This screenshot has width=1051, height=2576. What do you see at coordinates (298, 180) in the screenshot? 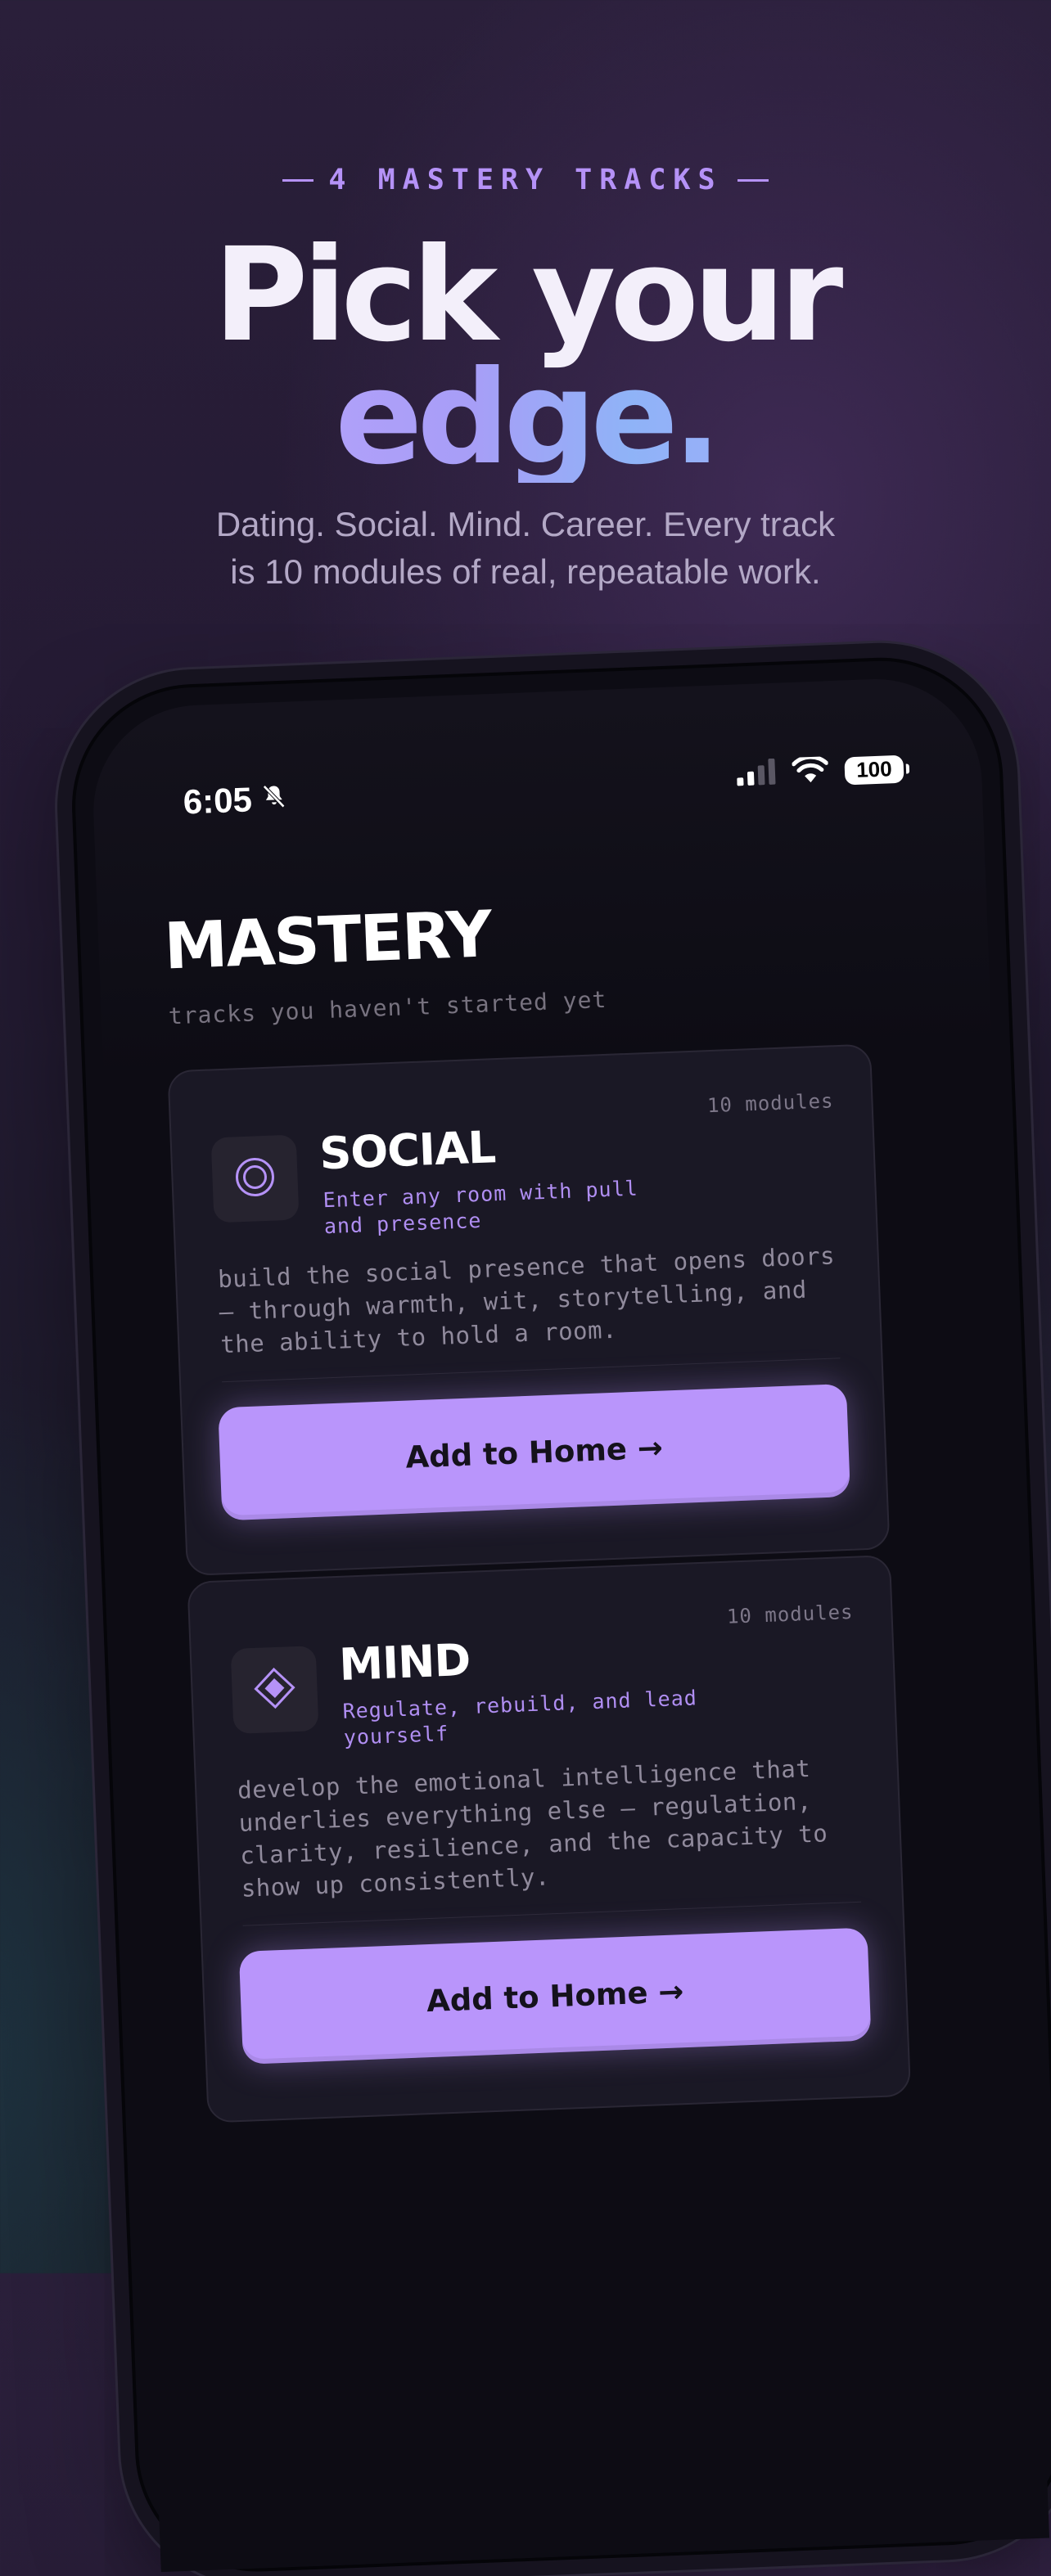
I see `eyebrow-dash-left` at bounding box center [298, 180].